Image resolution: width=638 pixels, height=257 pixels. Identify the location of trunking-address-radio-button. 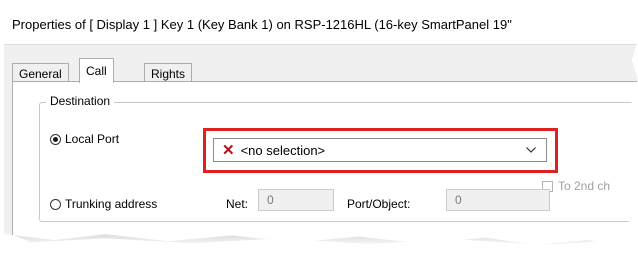
(55, 204).